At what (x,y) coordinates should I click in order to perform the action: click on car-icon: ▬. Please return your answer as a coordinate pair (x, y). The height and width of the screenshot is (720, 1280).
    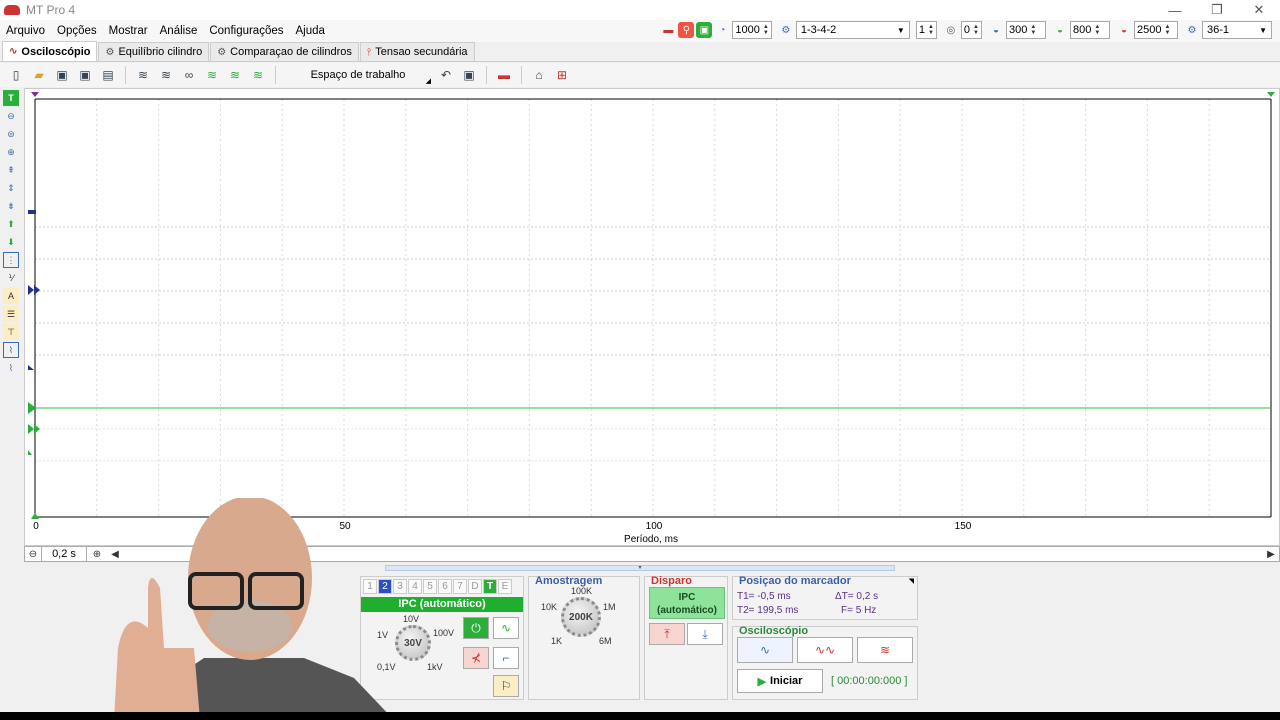
    Looking at the image, I should click on (668, 30).